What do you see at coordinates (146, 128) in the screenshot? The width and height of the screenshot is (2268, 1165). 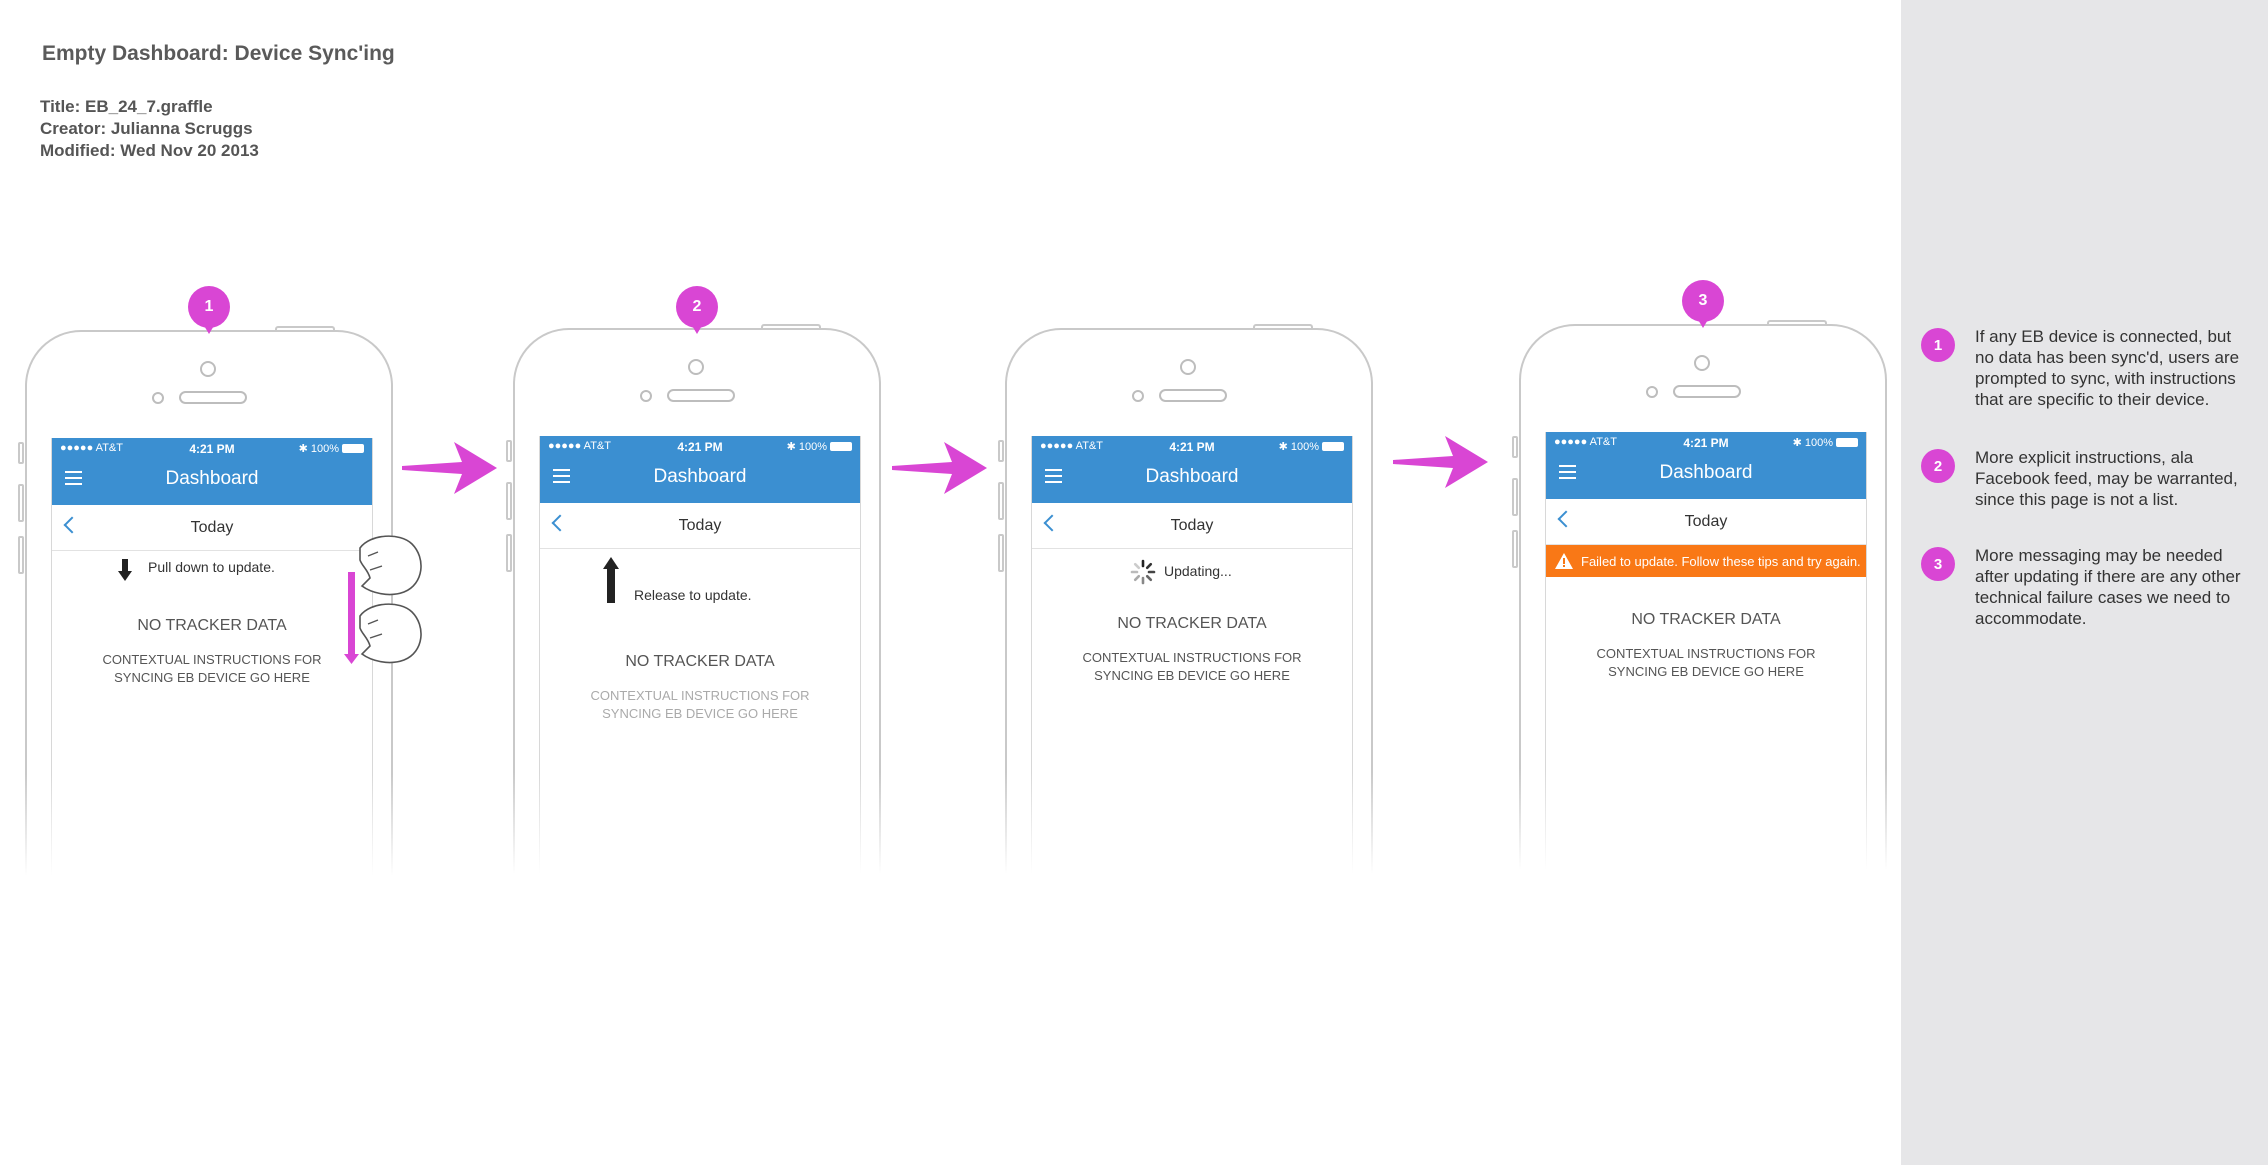 I see `meta-creator: Creator: Julianna Scruggs` at bounding box center [146, 128].